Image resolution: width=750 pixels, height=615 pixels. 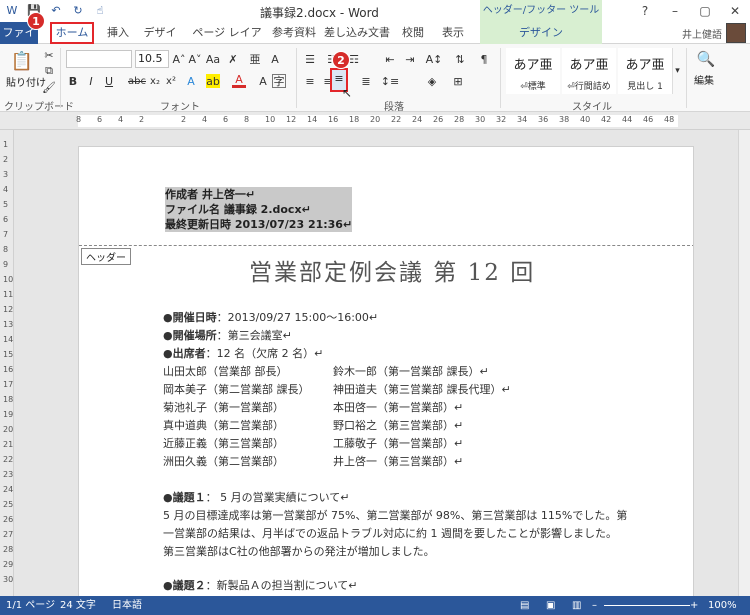 What do you see at coordinates (589, 71) in the screenshot?
I see `style-no-spacing: あア亜 ⏎行間詰め` at bounding box center [589, 71].